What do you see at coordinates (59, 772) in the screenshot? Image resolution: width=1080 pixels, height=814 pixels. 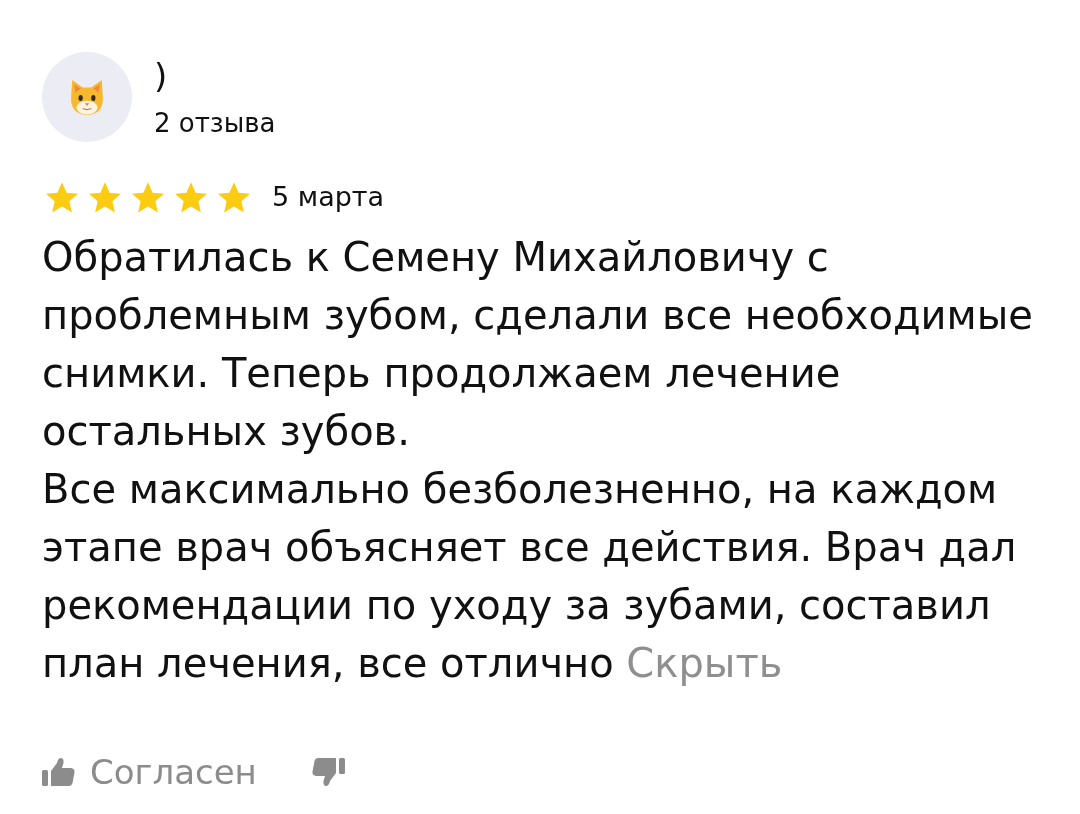 I see `thumbs-up-icon` at bounding box center [59, 772].